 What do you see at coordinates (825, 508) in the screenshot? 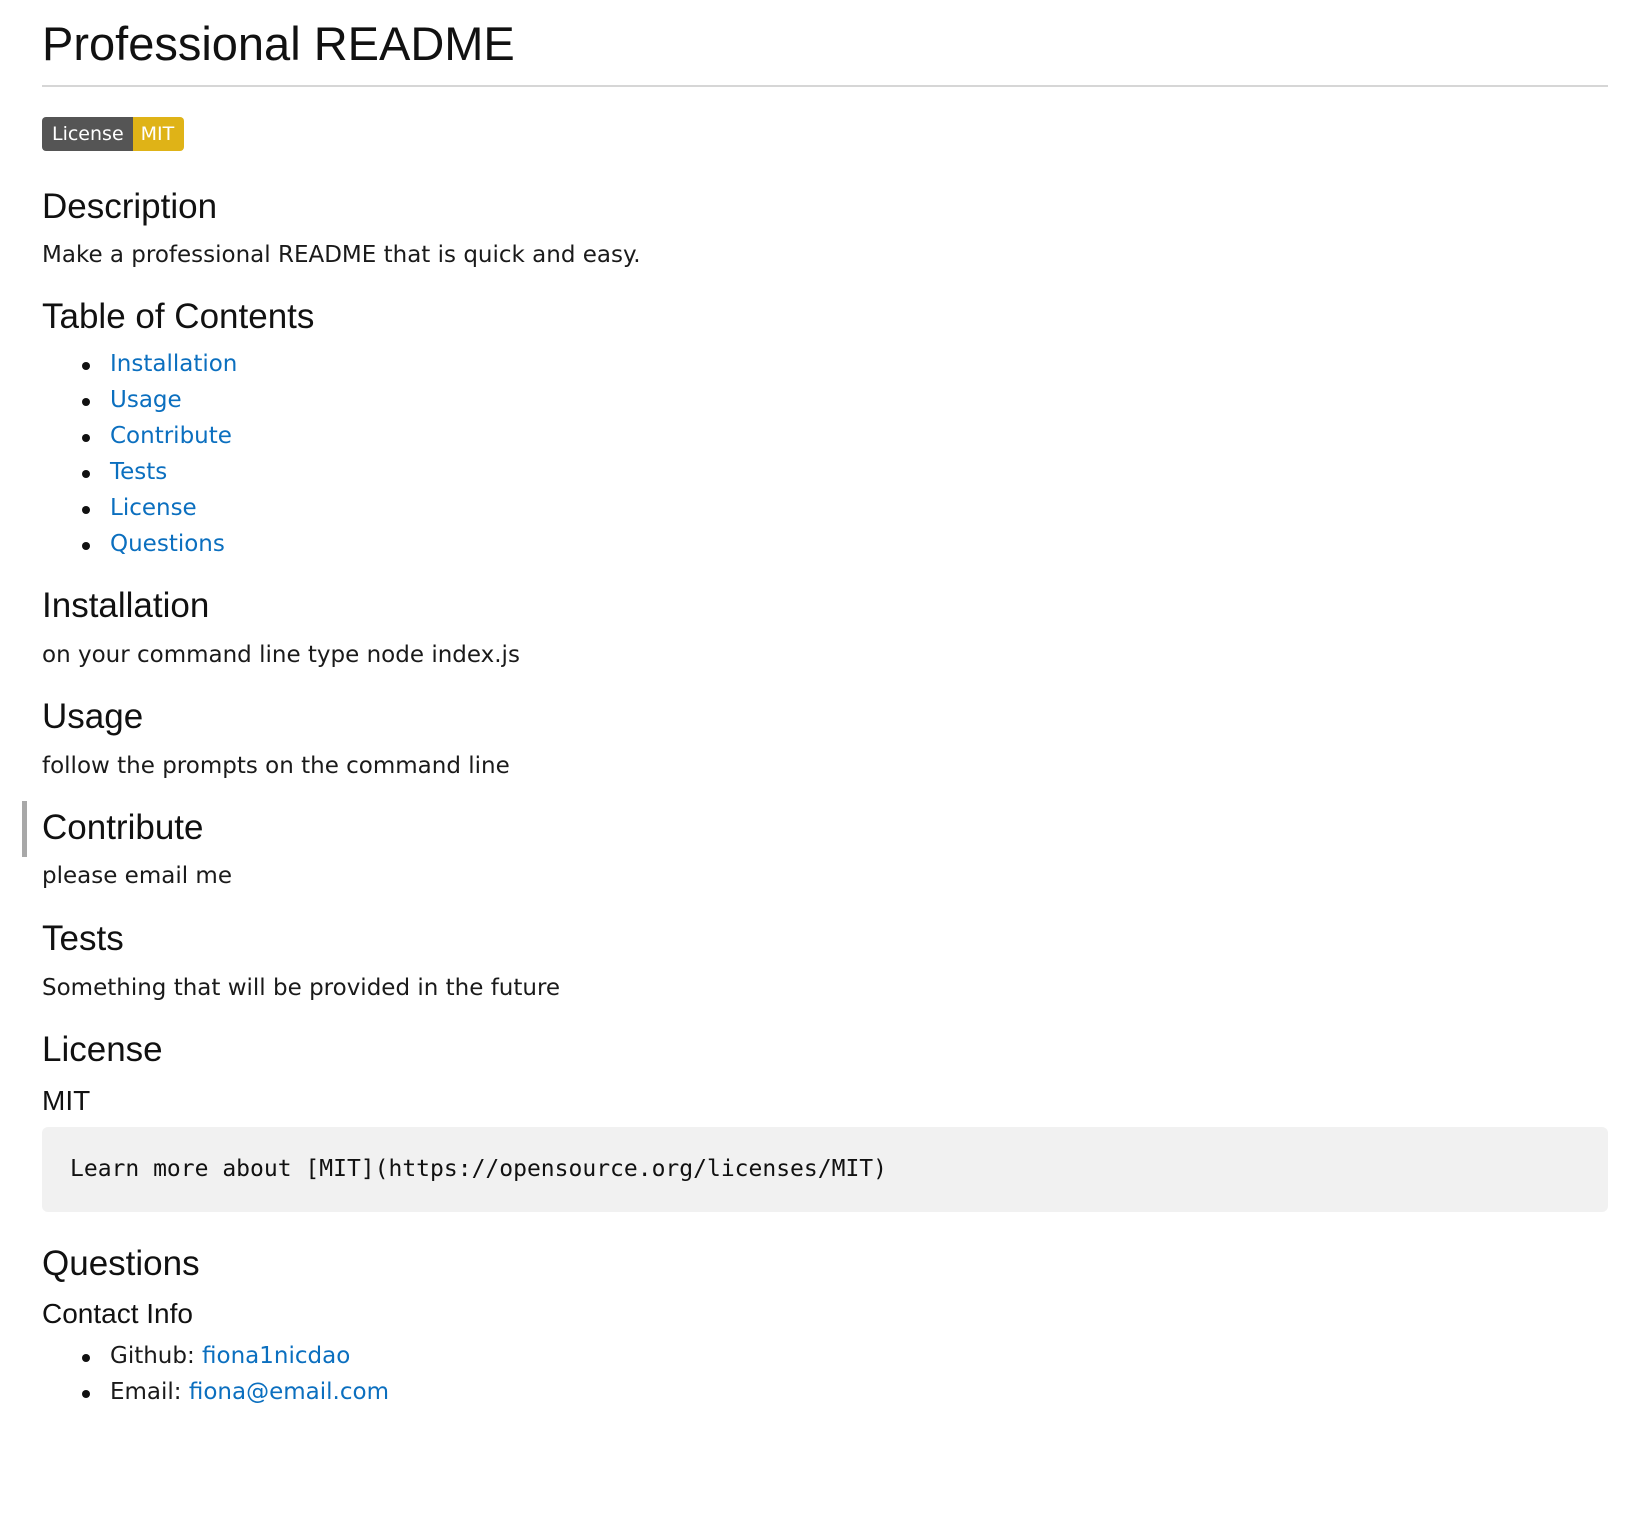
I see `toc-item-license: License` at bounding box center [825, 508].